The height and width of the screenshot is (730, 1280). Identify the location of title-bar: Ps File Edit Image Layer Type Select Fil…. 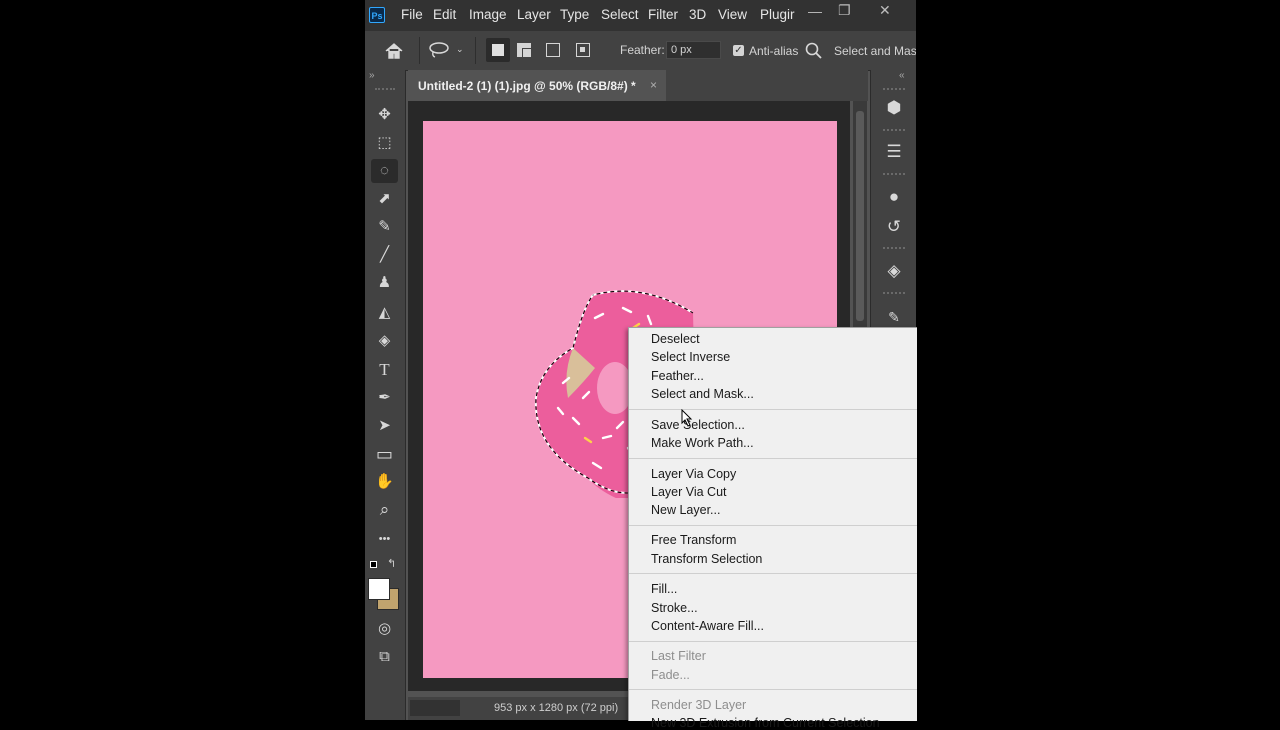
(640, 15).